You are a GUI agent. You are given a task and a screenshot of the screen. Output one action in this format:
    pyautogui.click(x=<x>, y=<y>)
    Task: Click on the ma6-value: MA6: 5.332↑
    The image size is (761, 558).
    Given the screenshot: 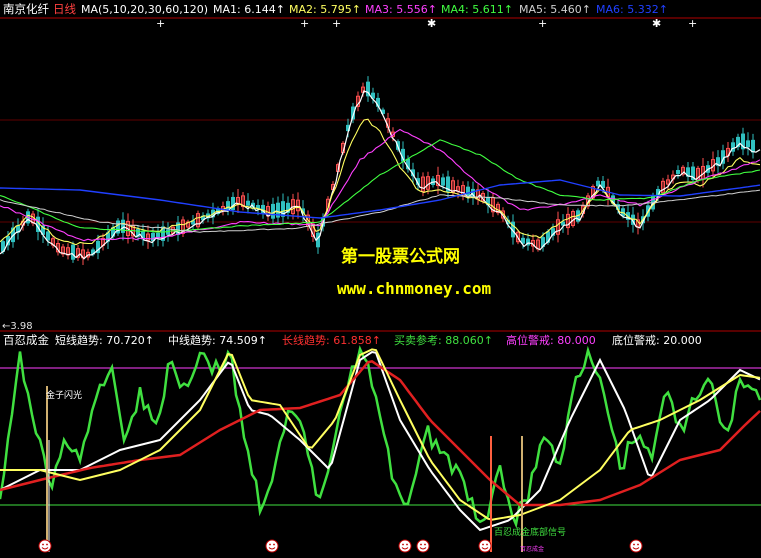 What is the action you would take?
    pyautogui.click(x=632, y=9)
    